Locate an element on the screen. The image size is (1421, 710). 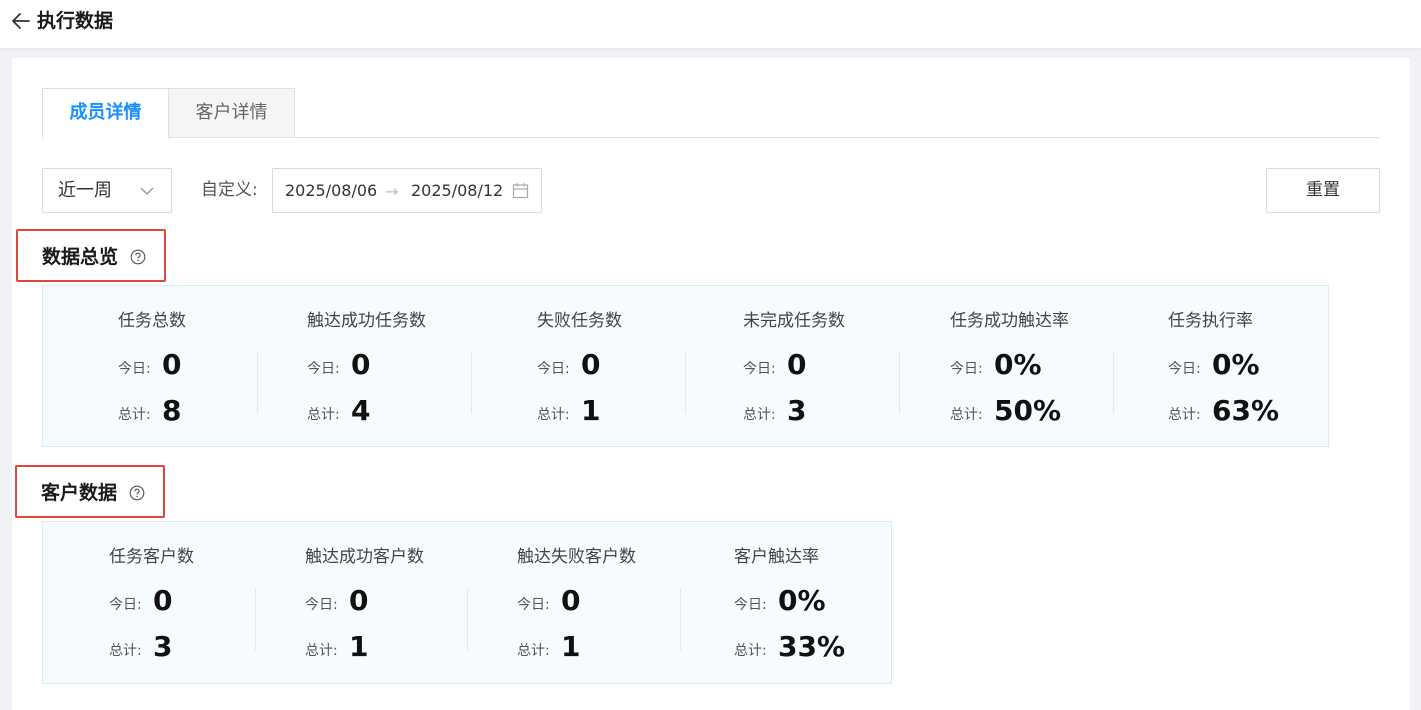
stat-label: 任务客户数 is located at coordinates (151, 557).